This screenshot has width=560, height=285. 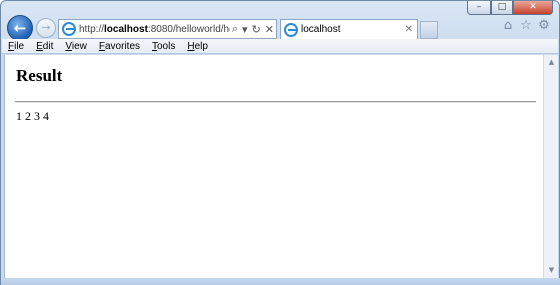 I want to click on page-title: Result, so click(x=39, y=75).